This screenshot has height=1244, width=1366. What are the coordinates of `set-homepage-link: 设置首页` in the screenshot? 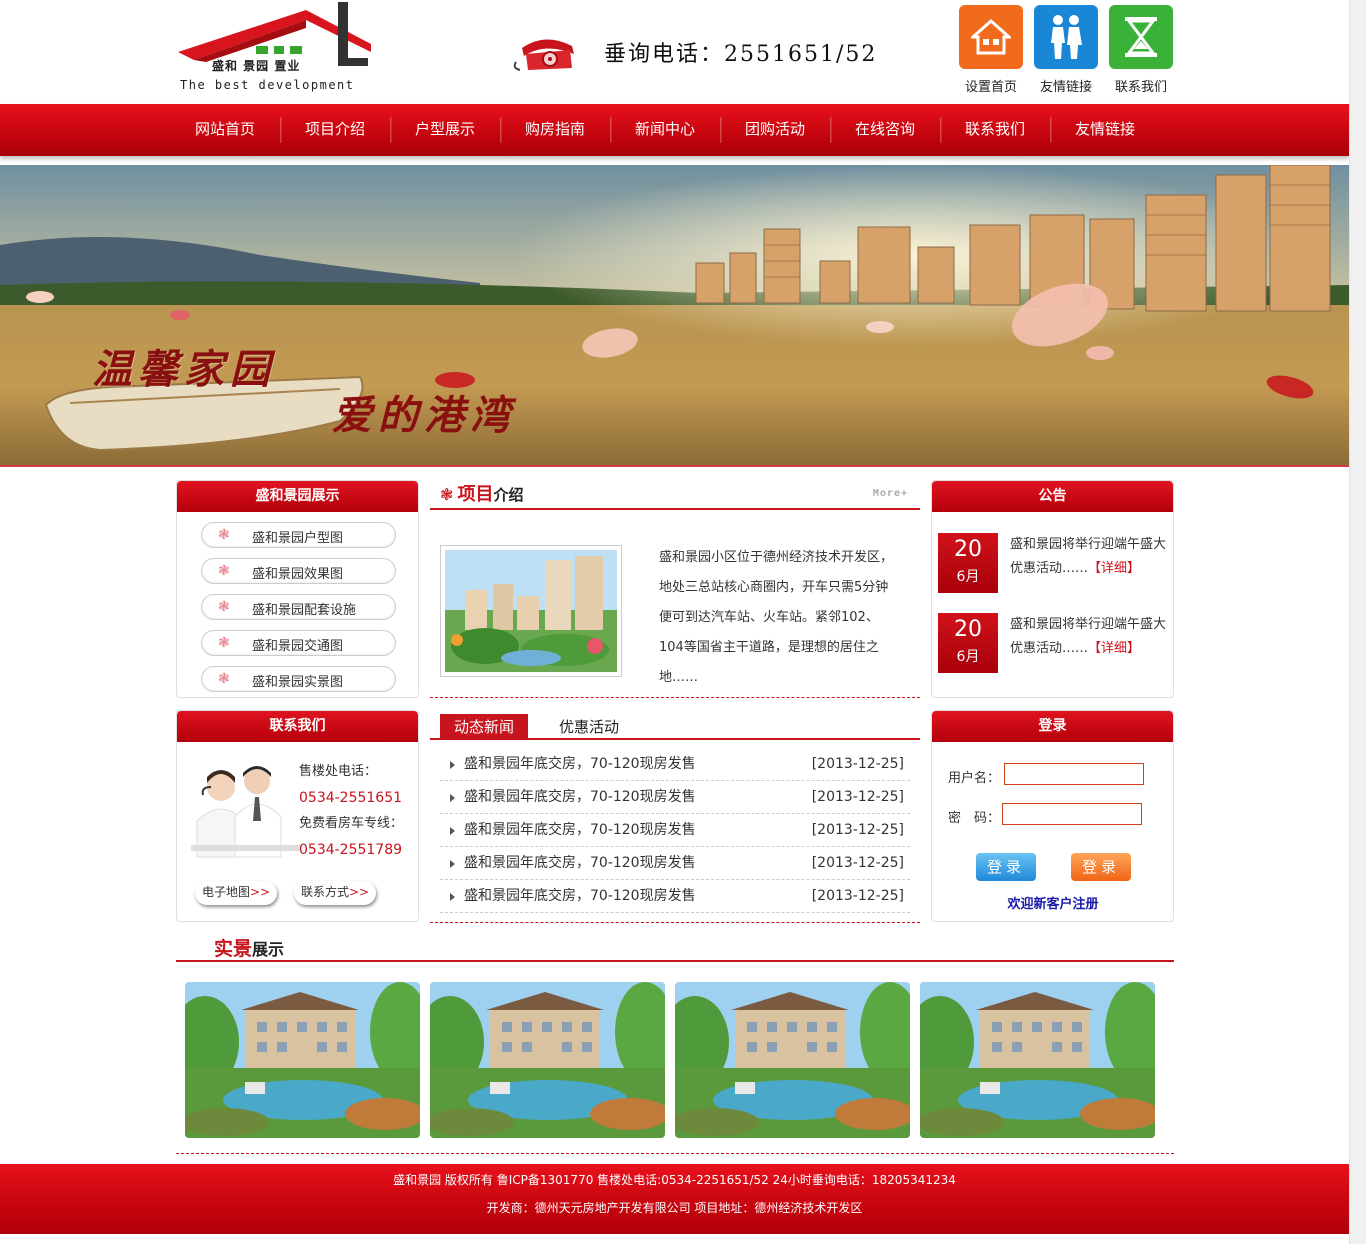 It's located at (991, 50).